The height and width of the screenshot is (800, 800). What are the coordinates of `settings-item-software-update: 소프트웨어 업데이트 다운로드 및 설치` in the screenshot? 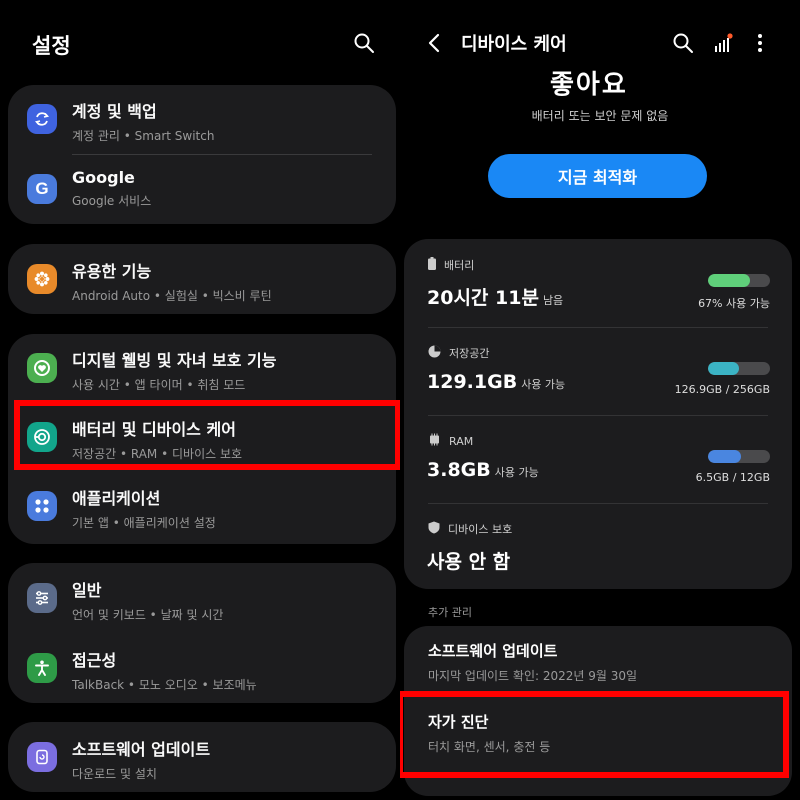 It's located at (202, 757).